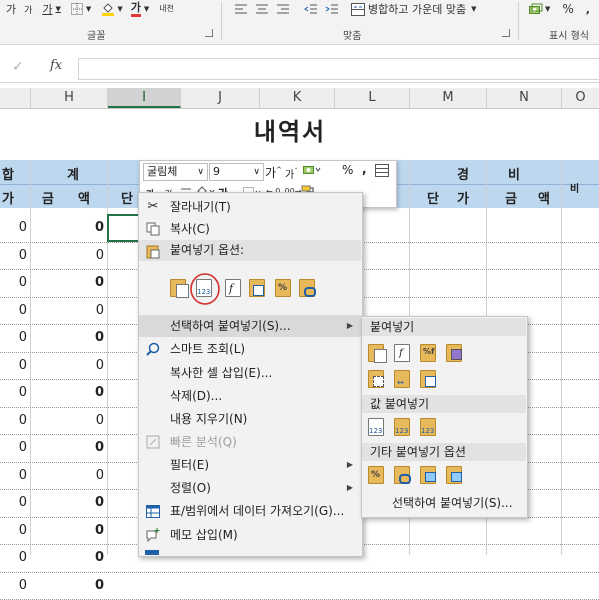  I want to click on menu-item-sort: 정렬(O) ▶, so click(250, 488).